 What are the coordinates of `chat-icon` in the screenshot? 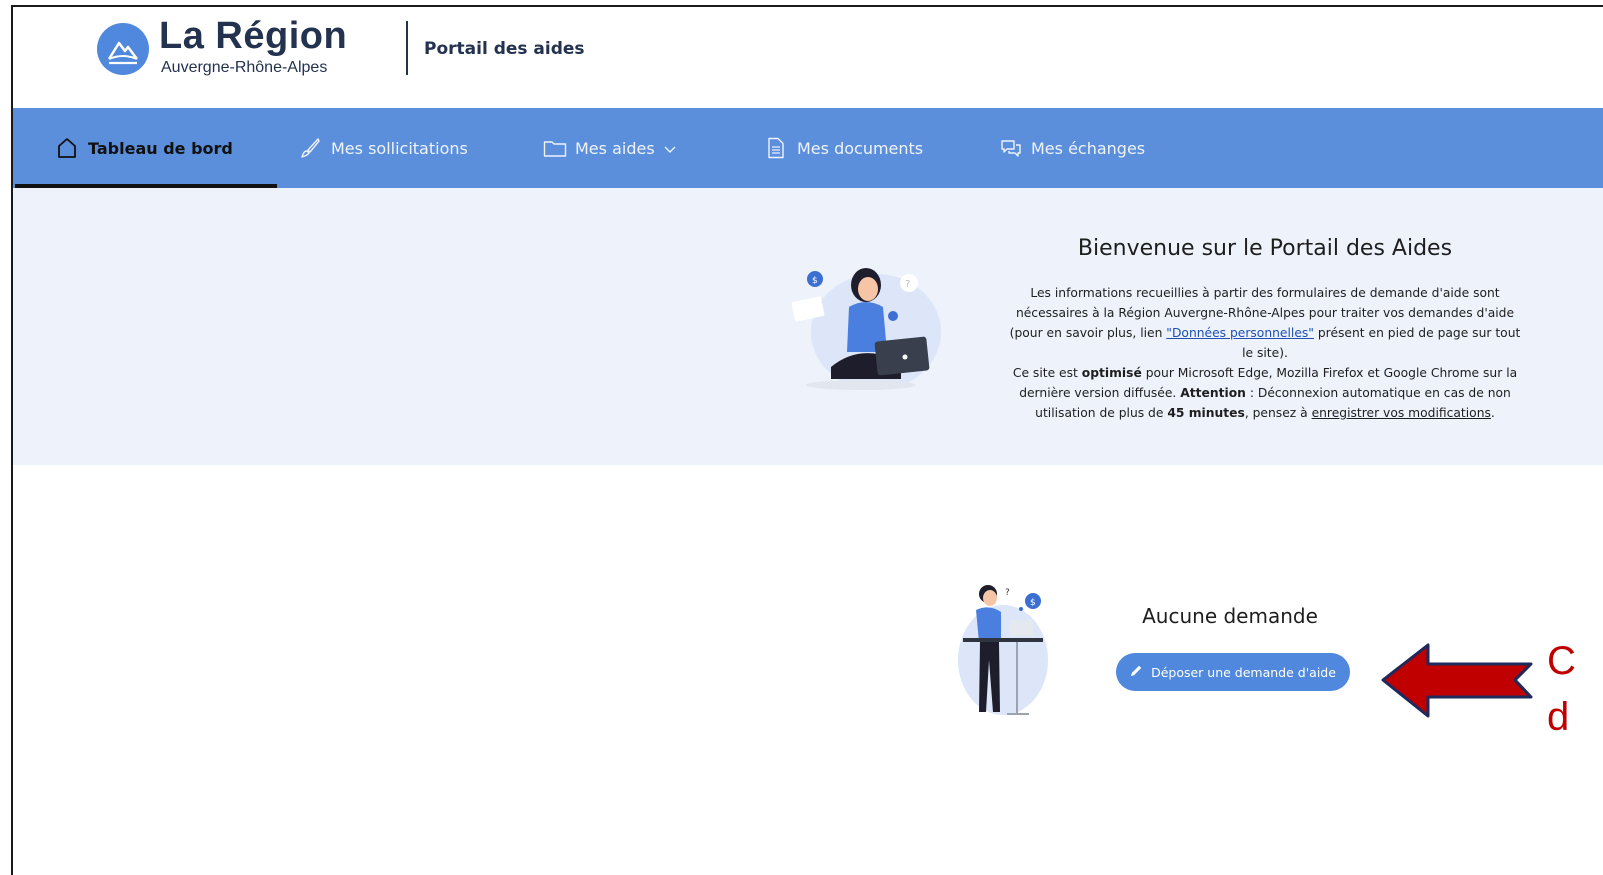 It's located at (1010, 148).